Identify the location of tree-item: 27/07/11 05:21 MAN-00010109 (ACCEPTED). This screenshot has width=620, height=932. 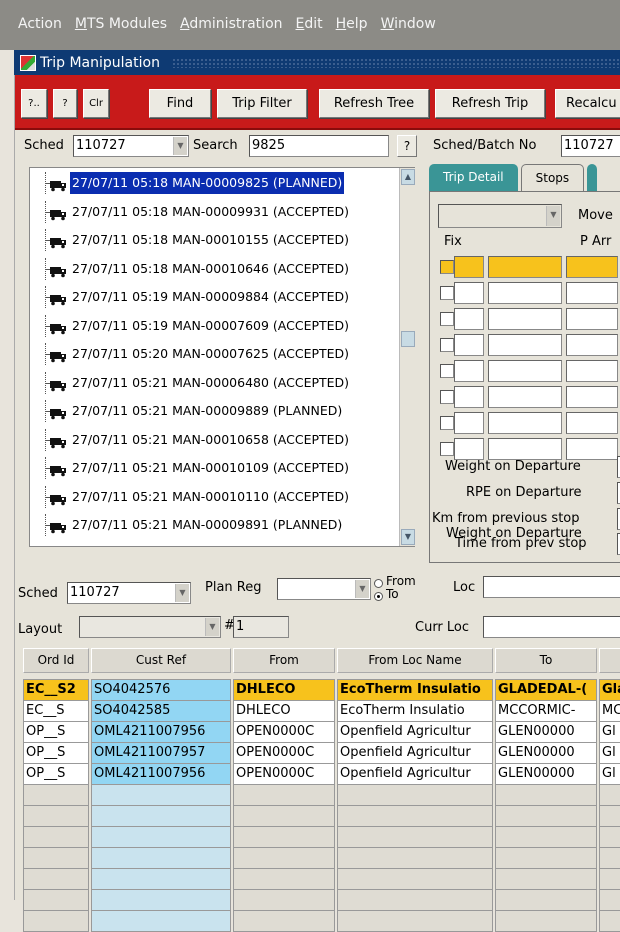
(212, 468).